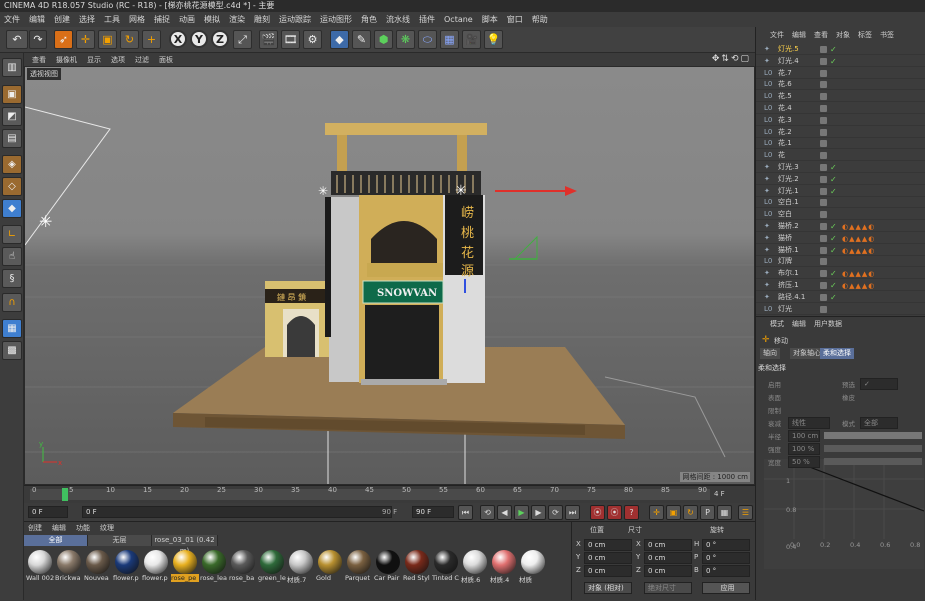  Describe the element at coordinates (770, 353) in the screenshot. I see `attribute-tab: 轴向` at that location.